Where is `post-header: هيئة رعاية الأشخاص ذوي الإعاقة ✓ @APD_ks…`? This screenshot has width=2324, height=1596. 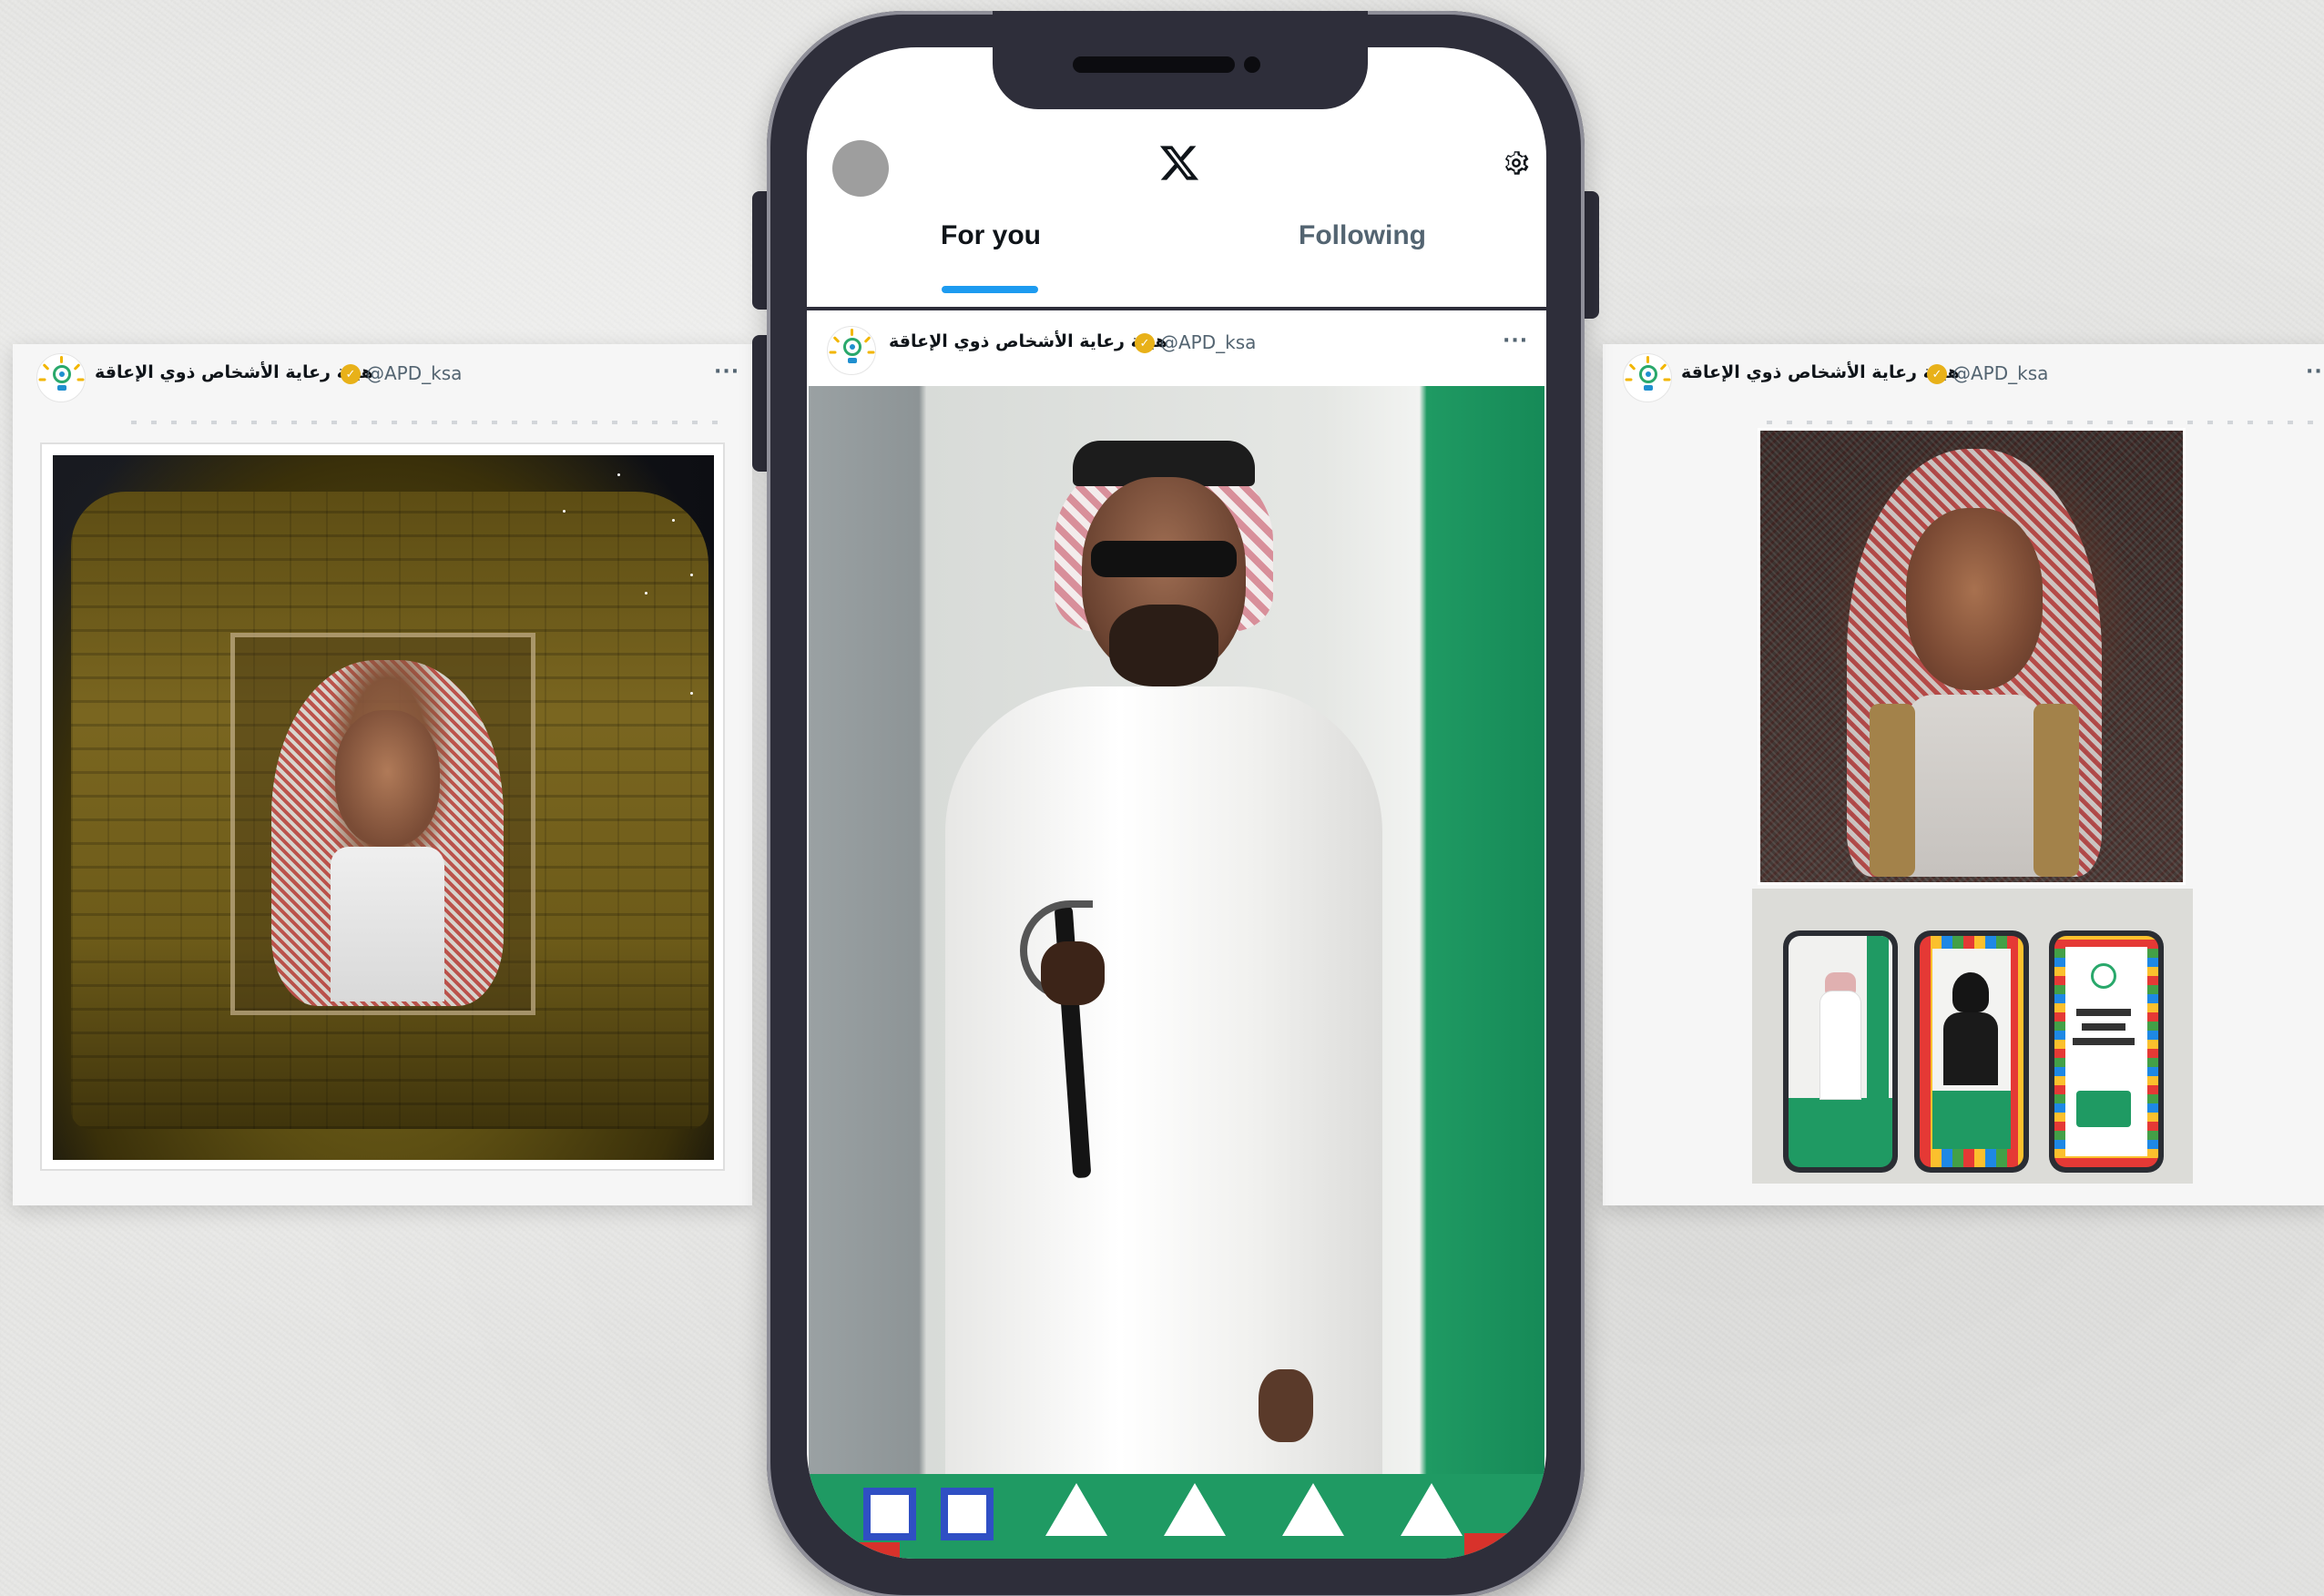
post-header: هيئة رعاية الأشخاص ذوي الإعاقة ✓ @APD_ks… is located at coordinates (1176, 349).